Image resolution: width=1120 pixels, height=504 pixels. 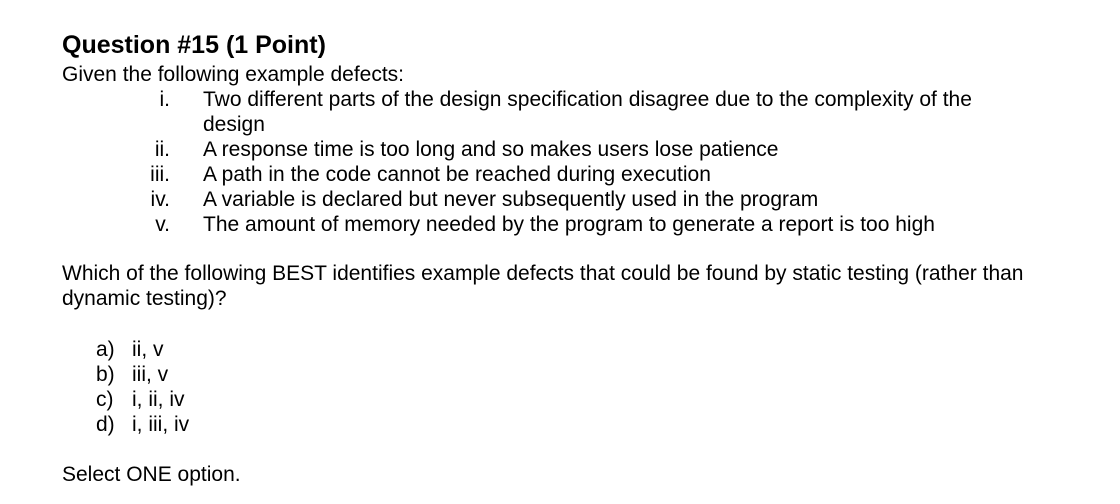 I want to click on option-value: iii, v, so click(x=150, y=374).